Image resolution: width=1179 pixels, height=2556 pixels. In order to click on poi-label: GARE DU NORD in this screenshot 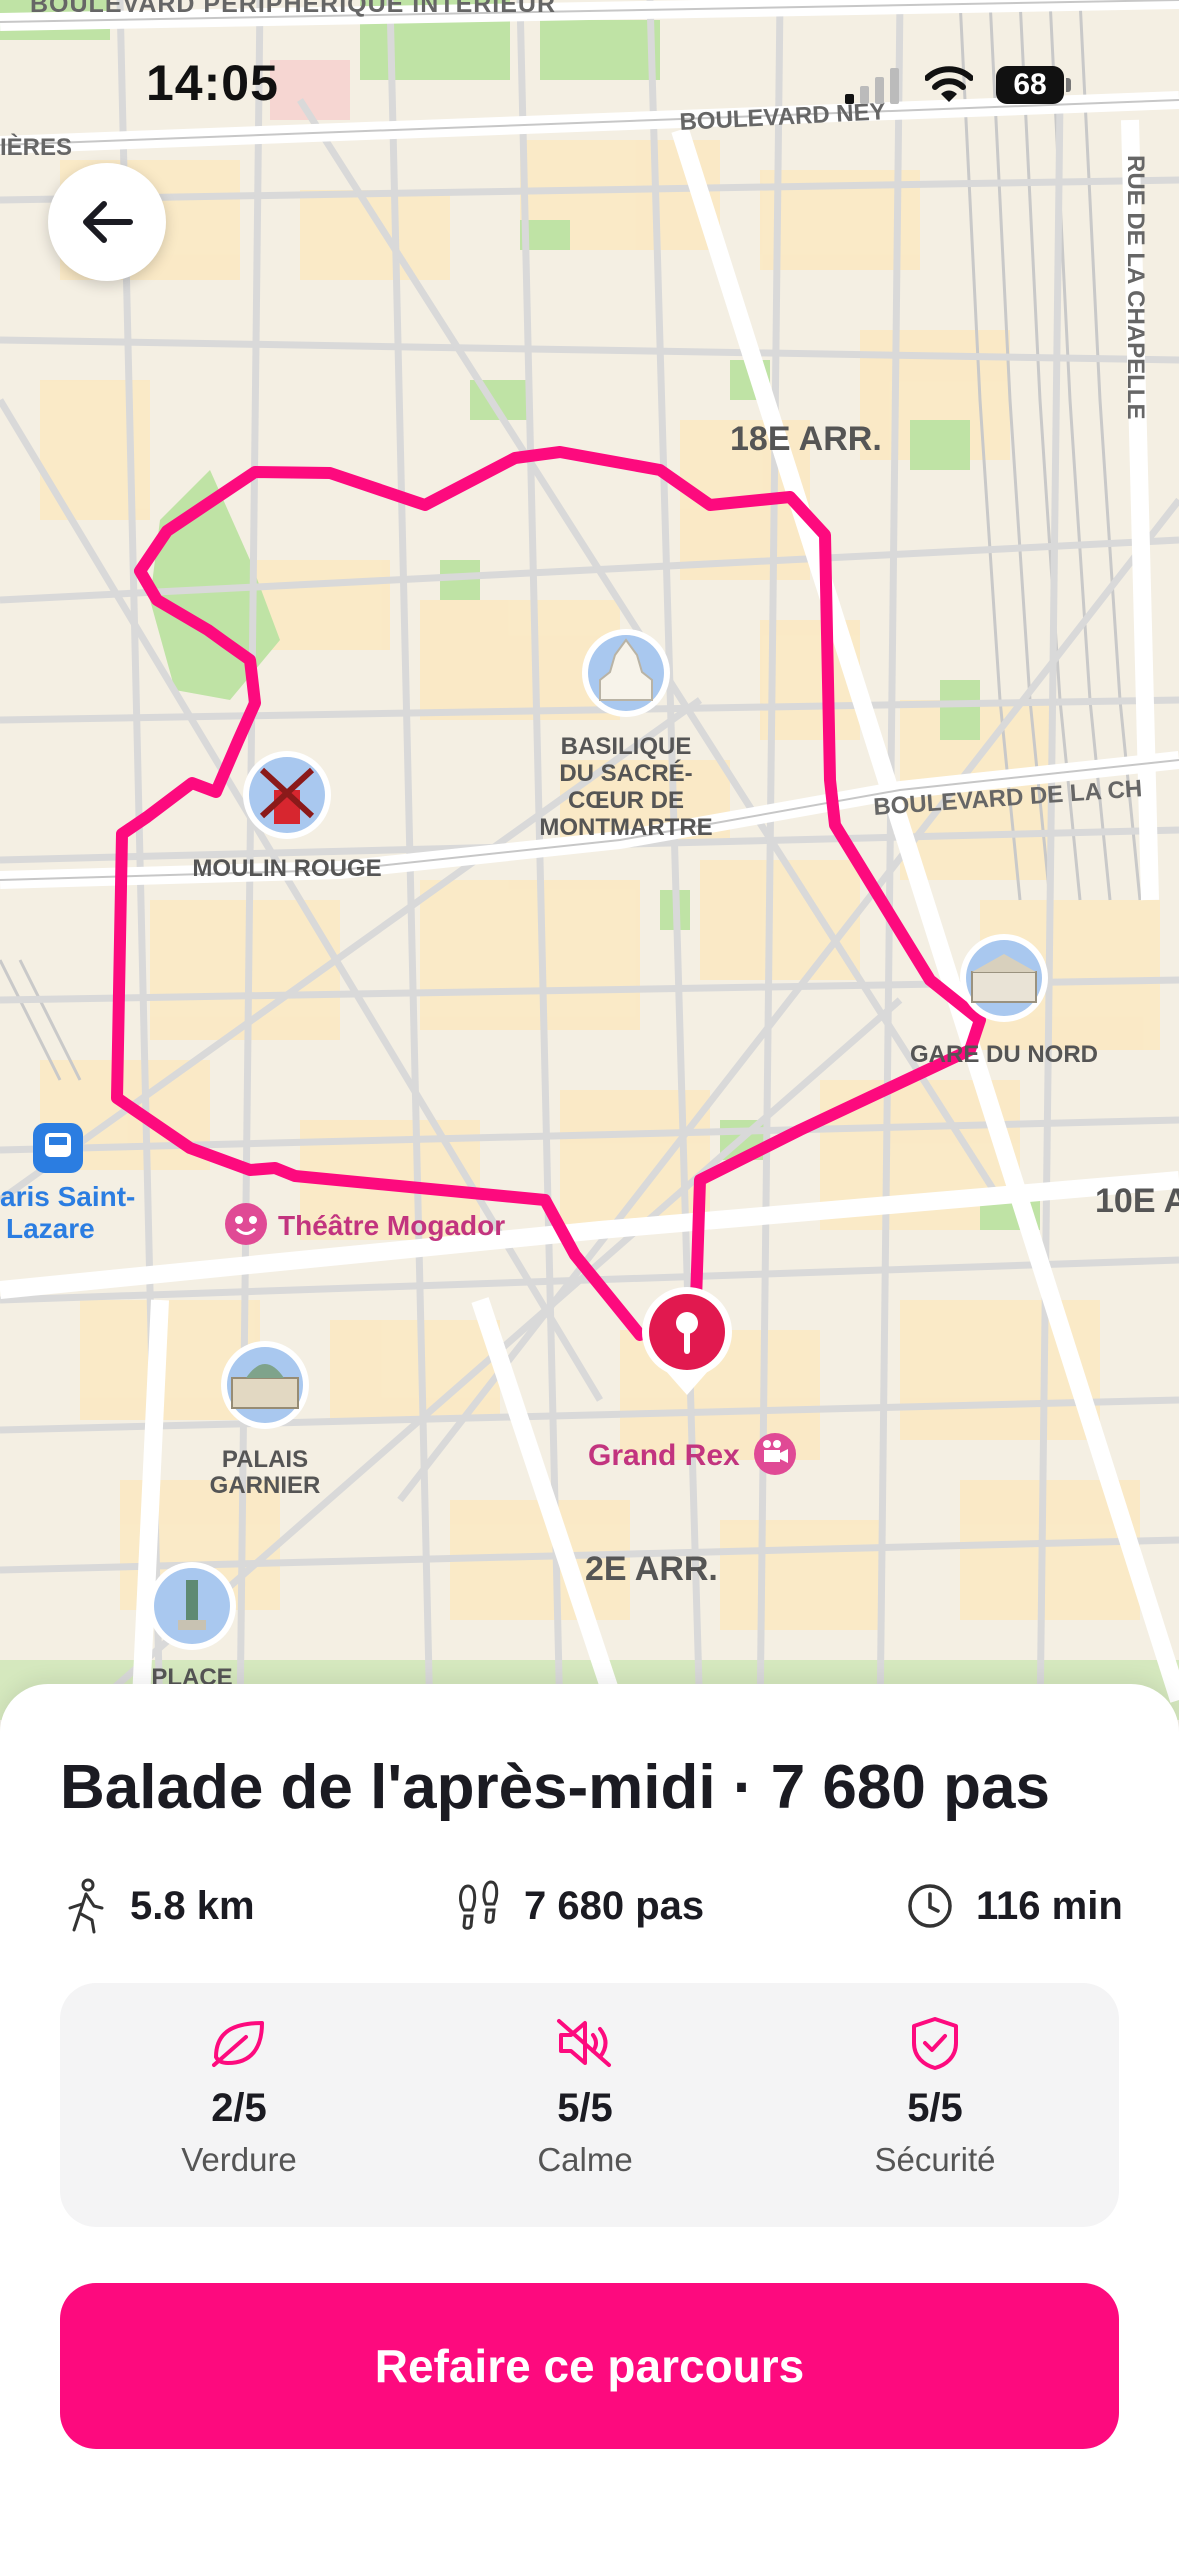, I will do `click(1004, 1054)`.